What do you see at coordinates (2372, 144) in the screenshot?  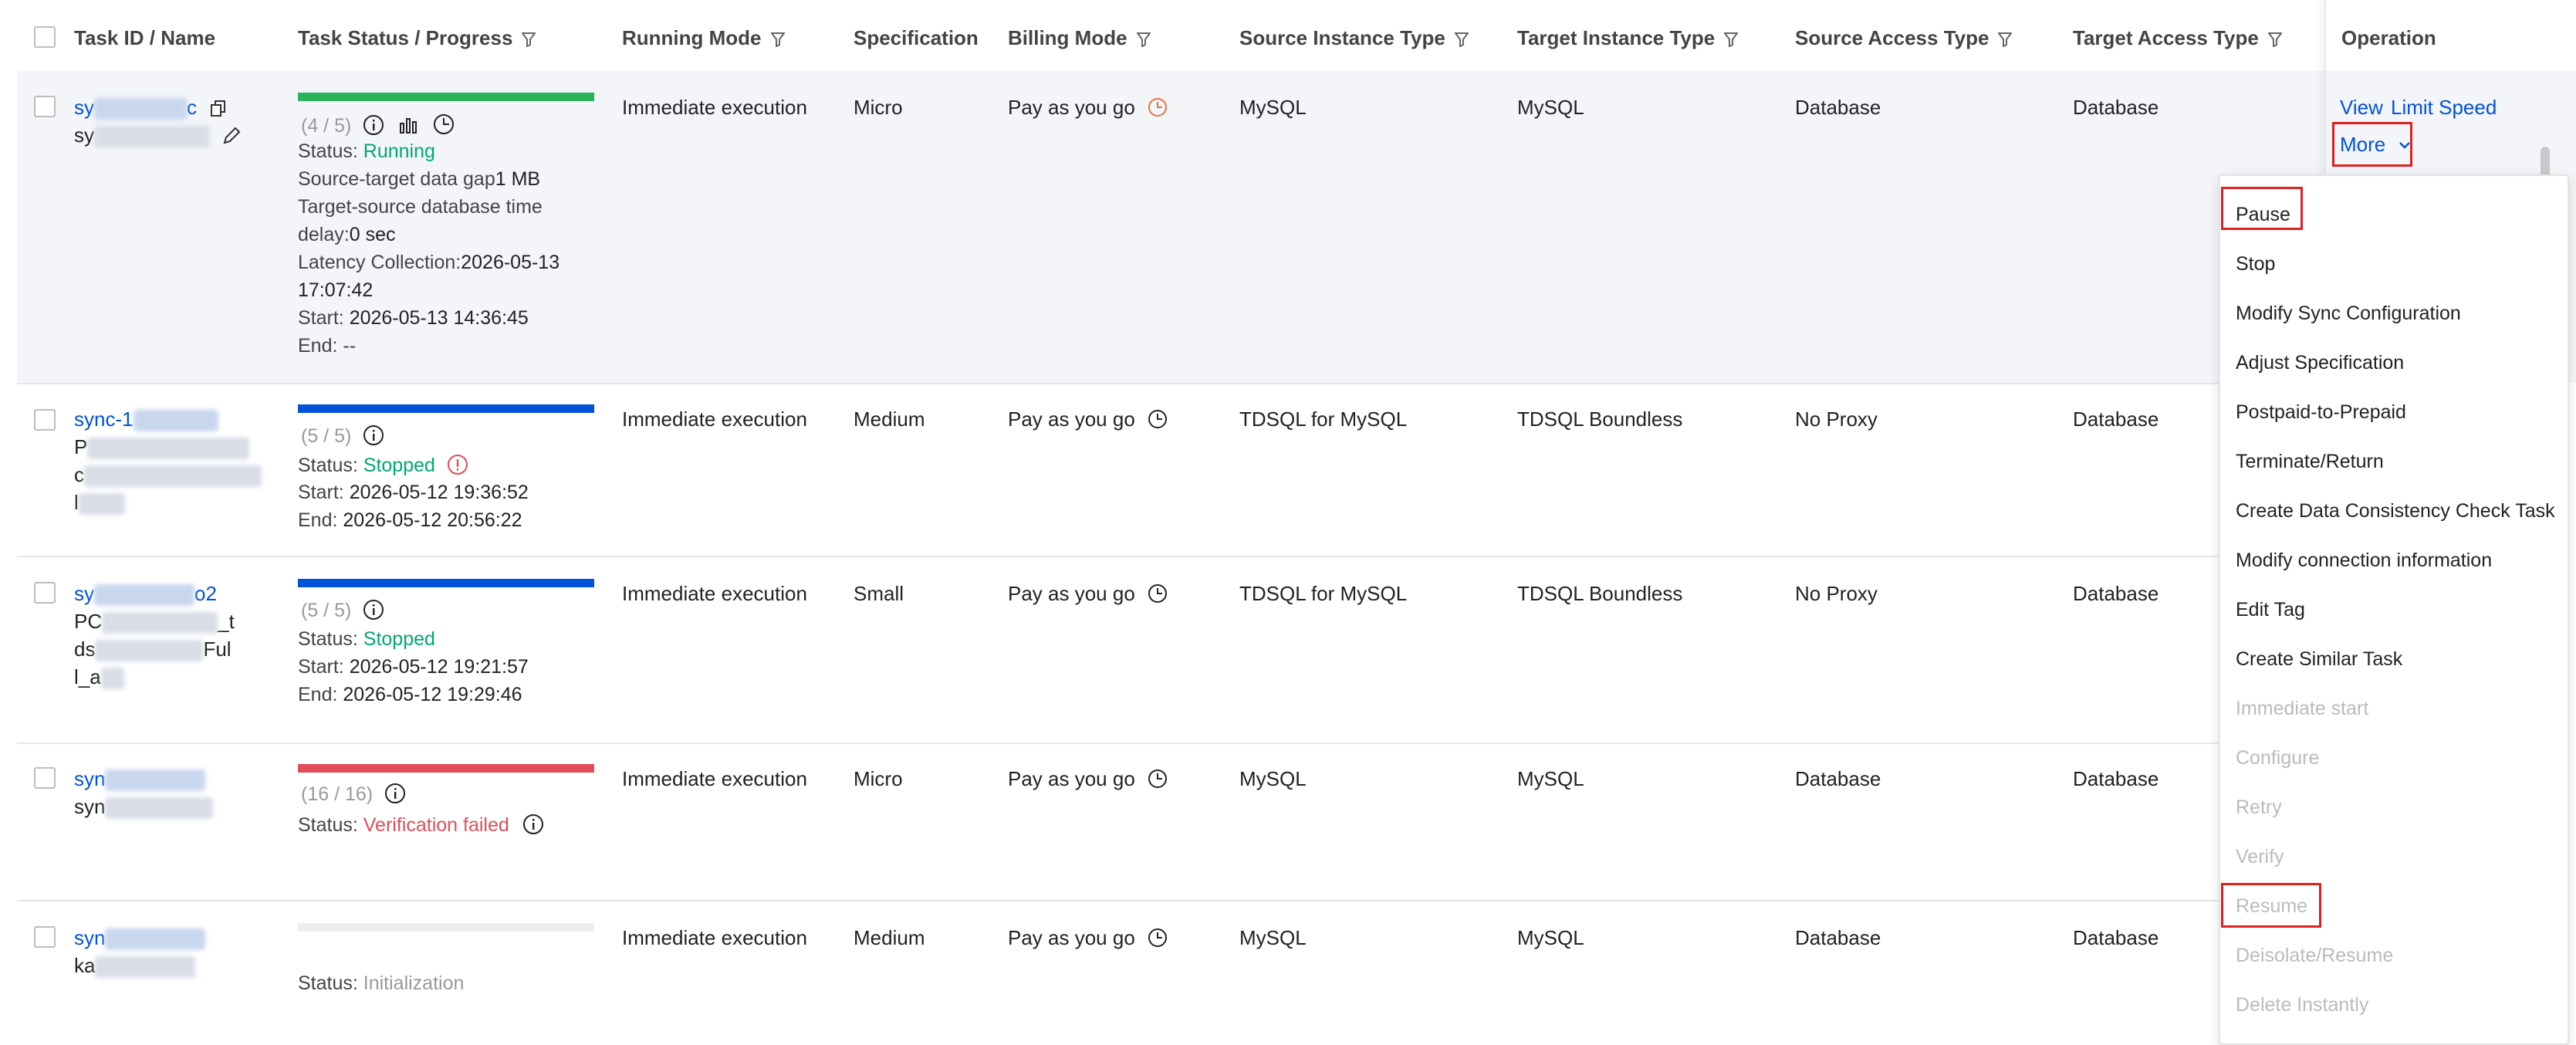 I see `highlight-more` at bounding box center [2372, 144].